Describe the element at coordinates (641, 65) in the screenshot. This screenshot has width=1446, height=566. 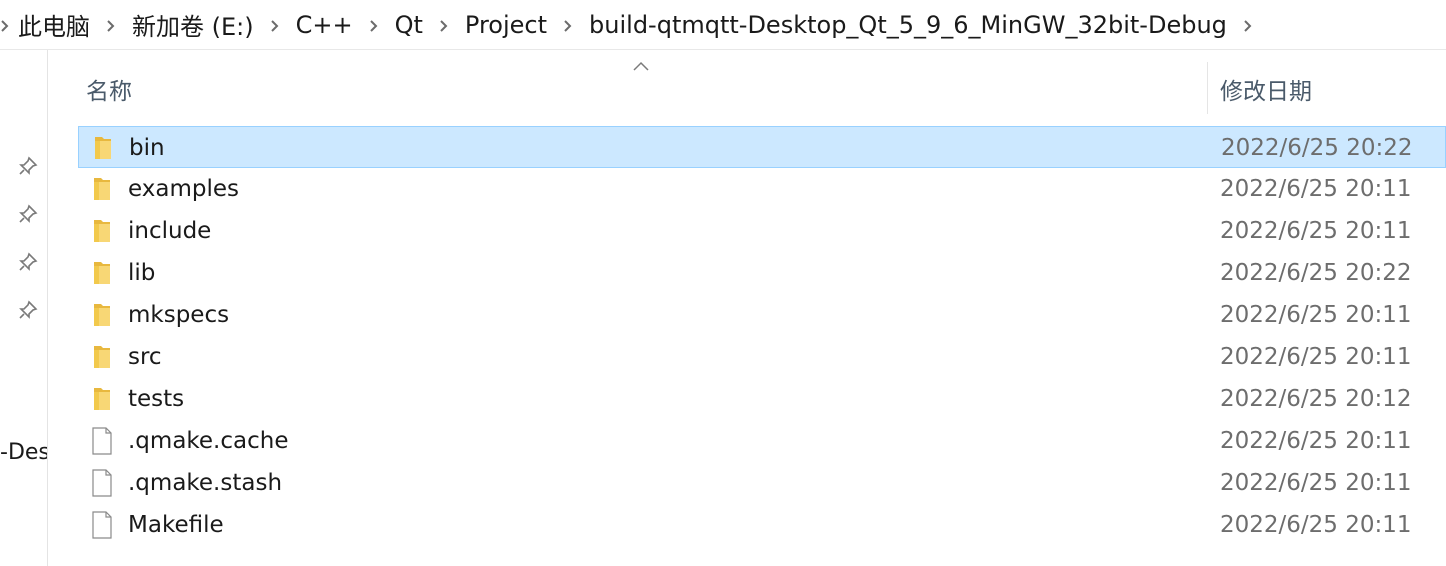
I see `sort-ascending-icon` at that location.